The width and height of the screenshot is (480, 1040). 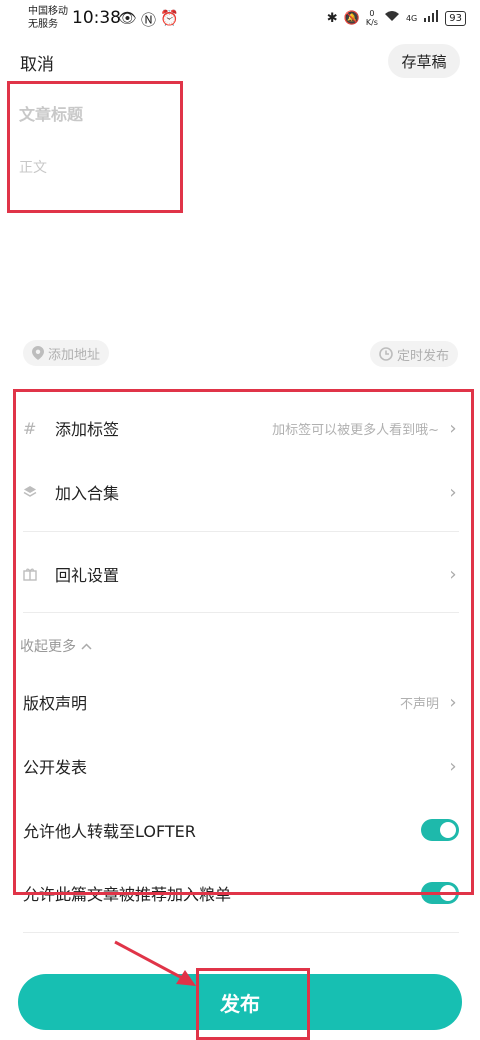 What do you see at coordinates (33, 492) in the screenshot?
I see `layers-icon` at bounding box center [33, 492].